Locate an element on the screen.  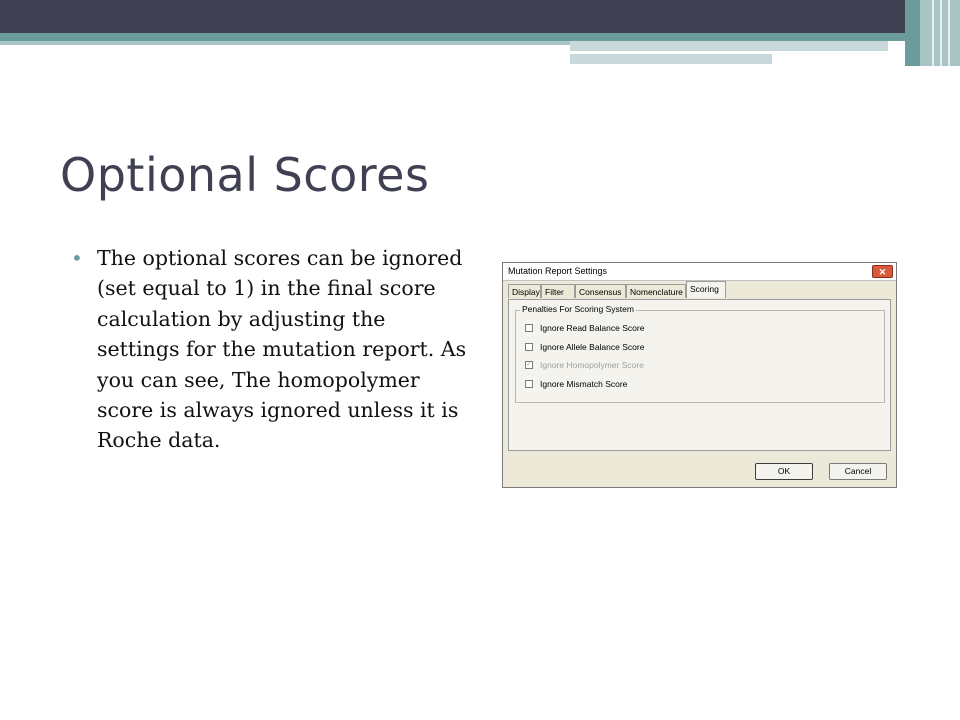
header-accent-block-lower is located at coordinates (671, 59).